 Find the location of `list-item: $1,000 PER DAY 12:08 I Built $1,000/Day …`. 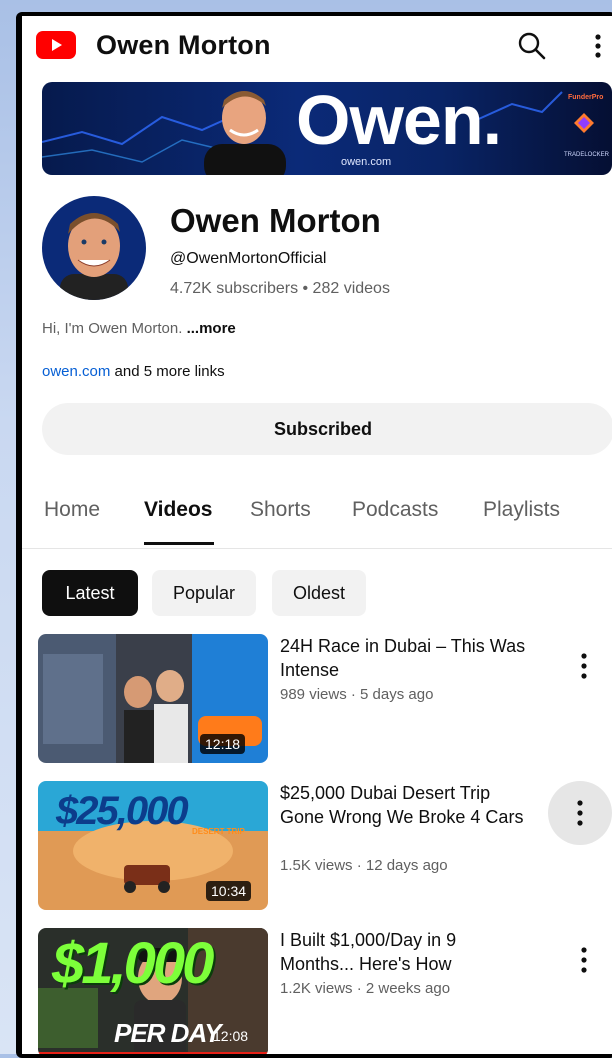

list-item: $1,000 PER DAY 12:08 I Built $1,000/Day … is located at coordinates (317, 991).